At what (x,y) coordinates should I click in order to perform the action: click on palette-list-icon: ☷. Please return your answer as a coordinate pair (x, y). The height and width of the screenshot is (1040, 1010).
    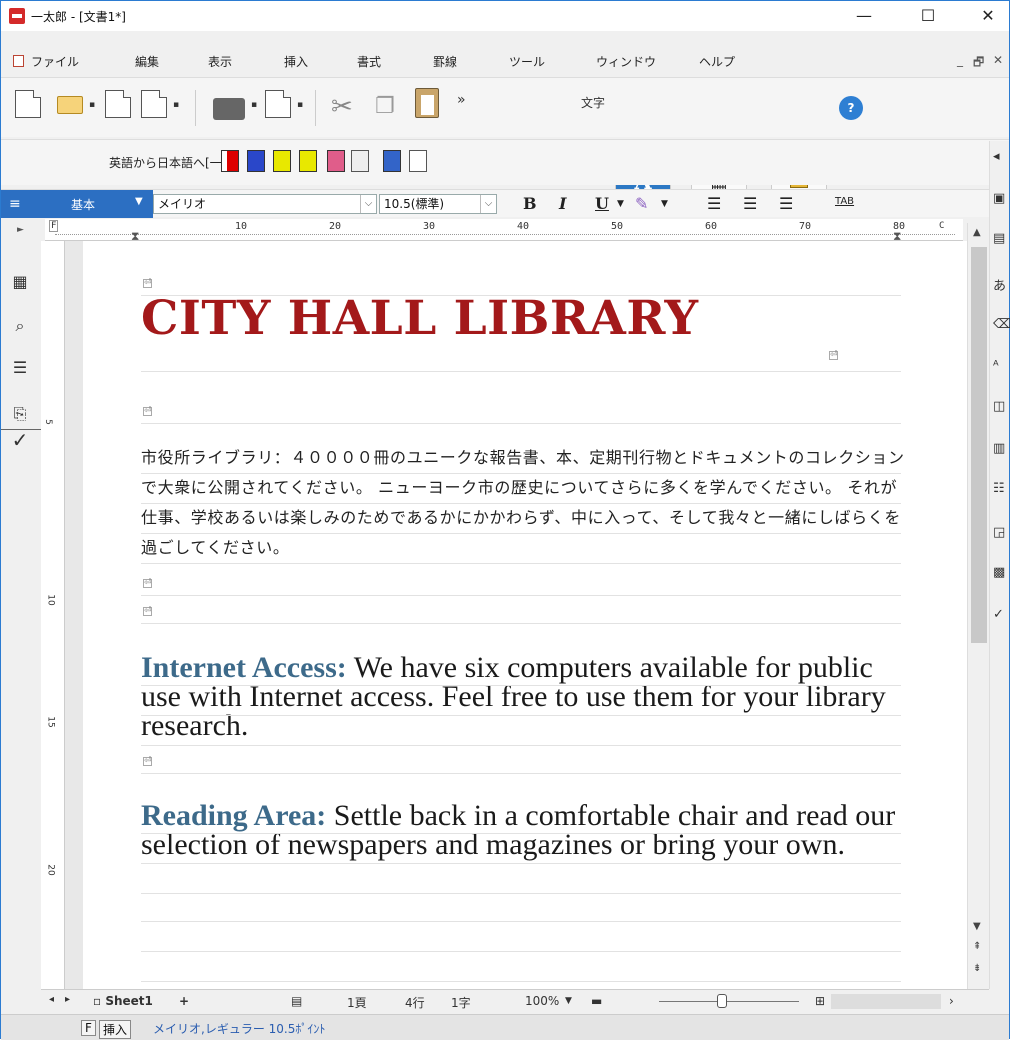
    Looking at the image, I should click on (1001, 489).